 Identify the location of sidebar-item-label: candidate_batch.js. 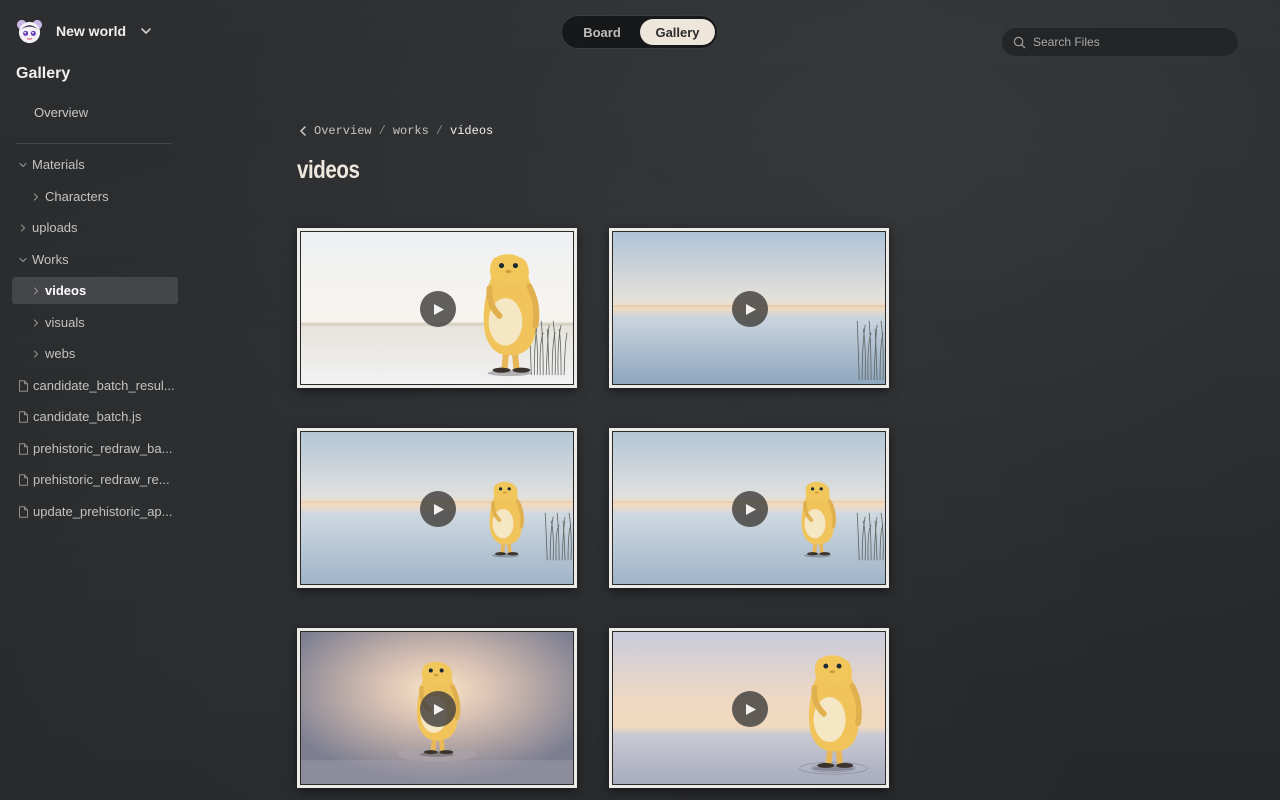
(87, 416).